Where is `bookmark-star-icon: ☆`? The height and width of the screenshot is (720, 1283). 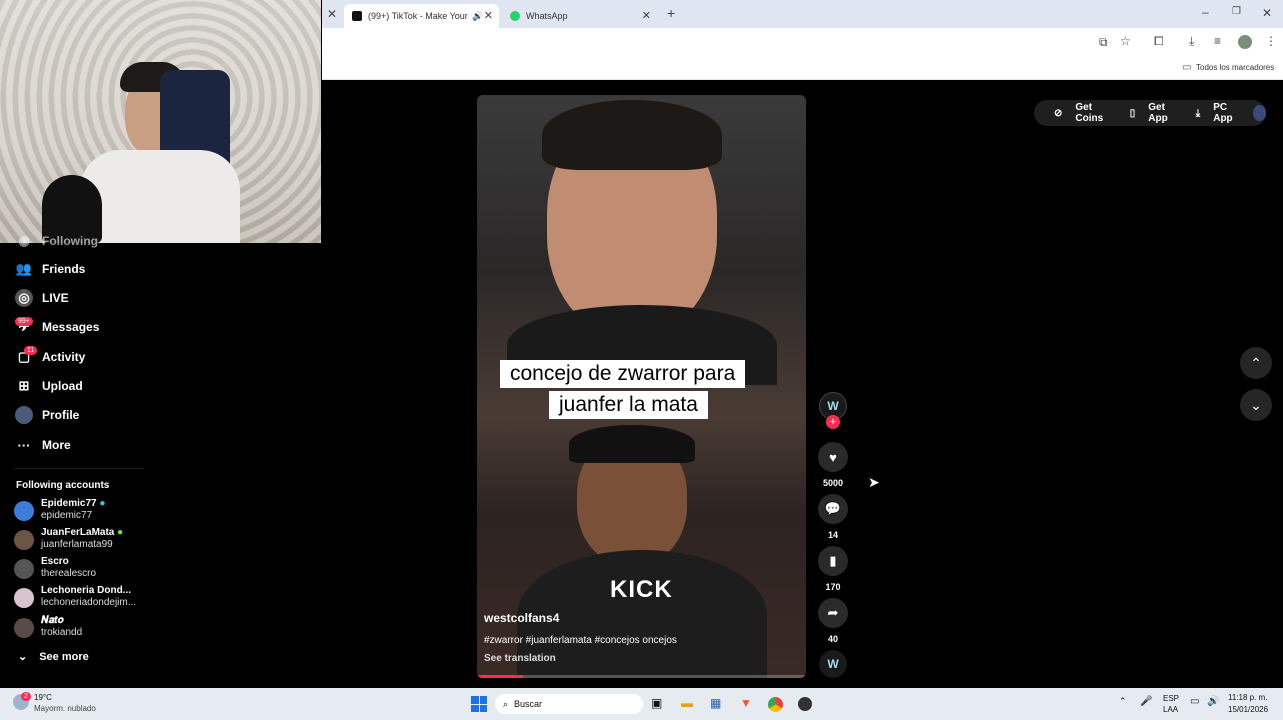
bookmark-star-icon: ☆ is located at coordinates (1125, 41).